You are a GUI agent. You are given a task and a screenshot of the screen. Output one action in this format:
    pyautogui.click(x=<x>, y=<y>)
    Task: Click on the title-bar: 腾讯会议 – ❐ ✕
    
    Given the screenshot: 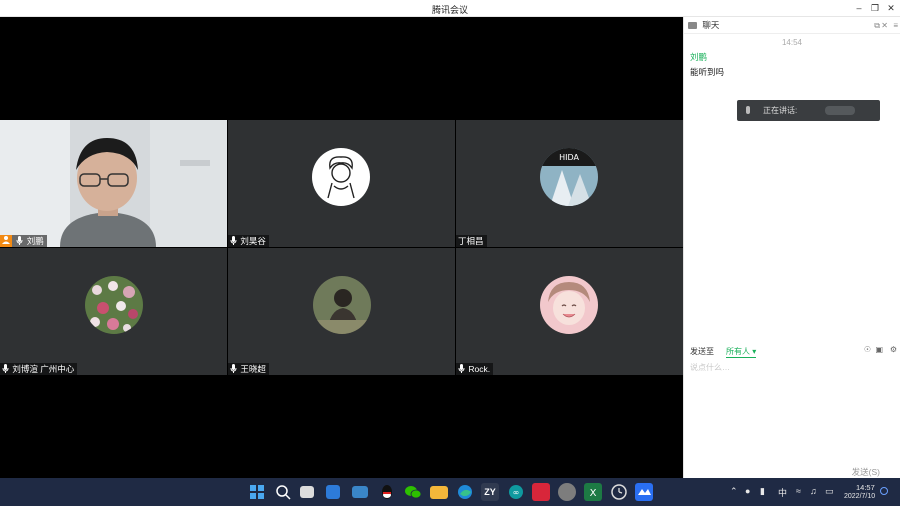 What is the action you would take?
    pyautogui.click(x=450, y=8)
    